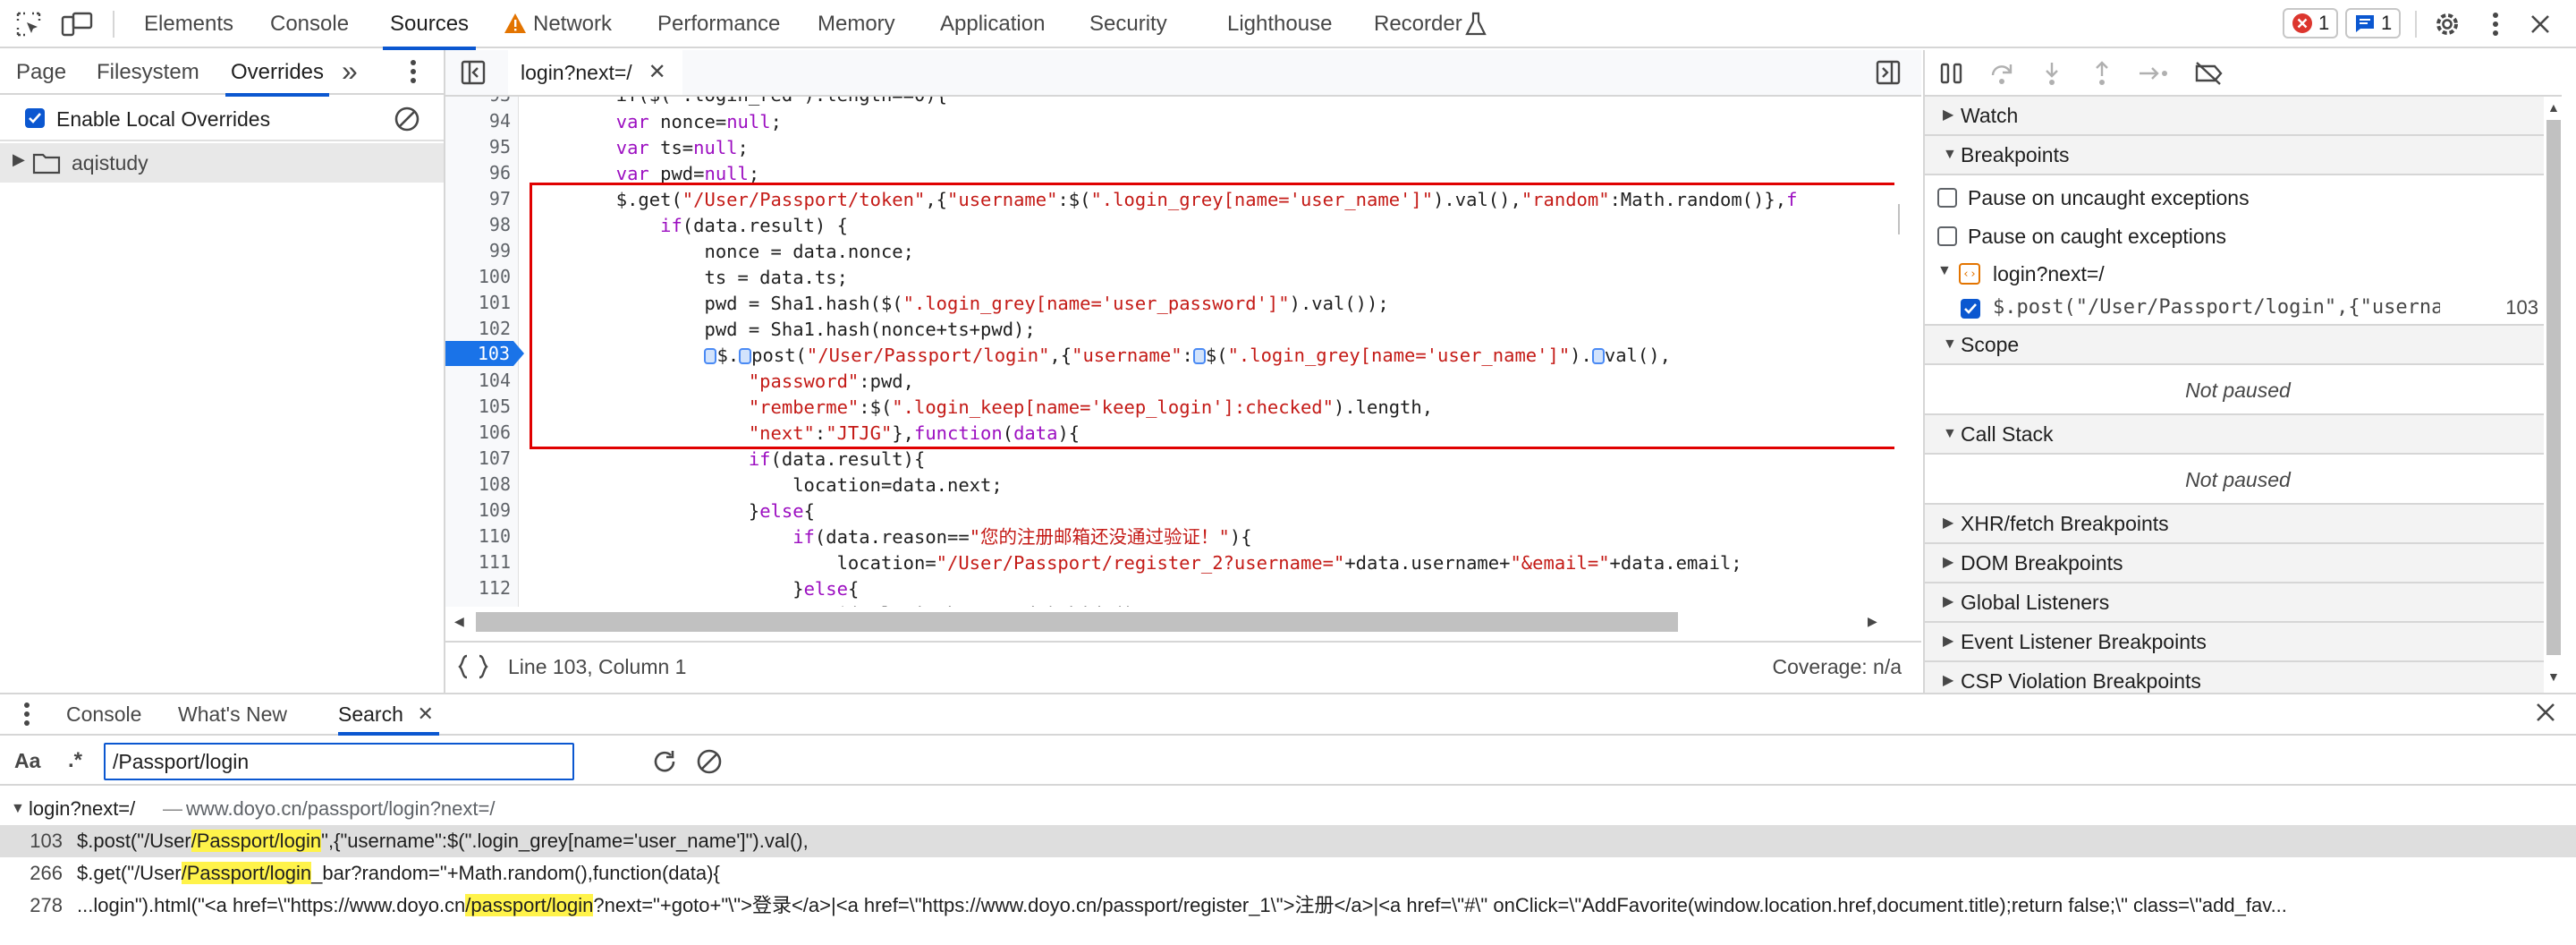 The height and width of the screenshot is (945, 2576). I want to click on device-toolbar-icon, so click(77, 24).